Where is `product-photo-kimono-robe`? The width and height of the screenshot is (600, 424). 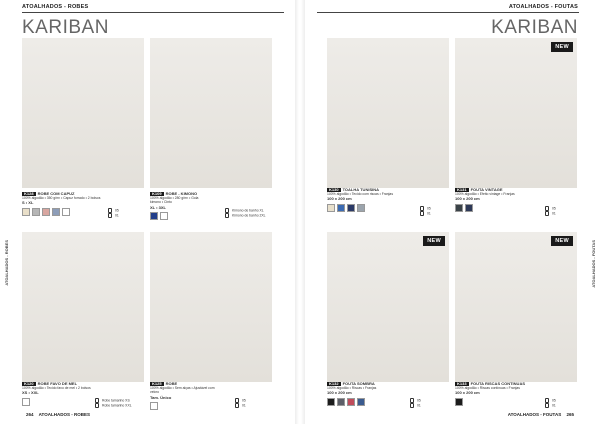 product-photo-kimono-robe is located at coordinates (211, 113).